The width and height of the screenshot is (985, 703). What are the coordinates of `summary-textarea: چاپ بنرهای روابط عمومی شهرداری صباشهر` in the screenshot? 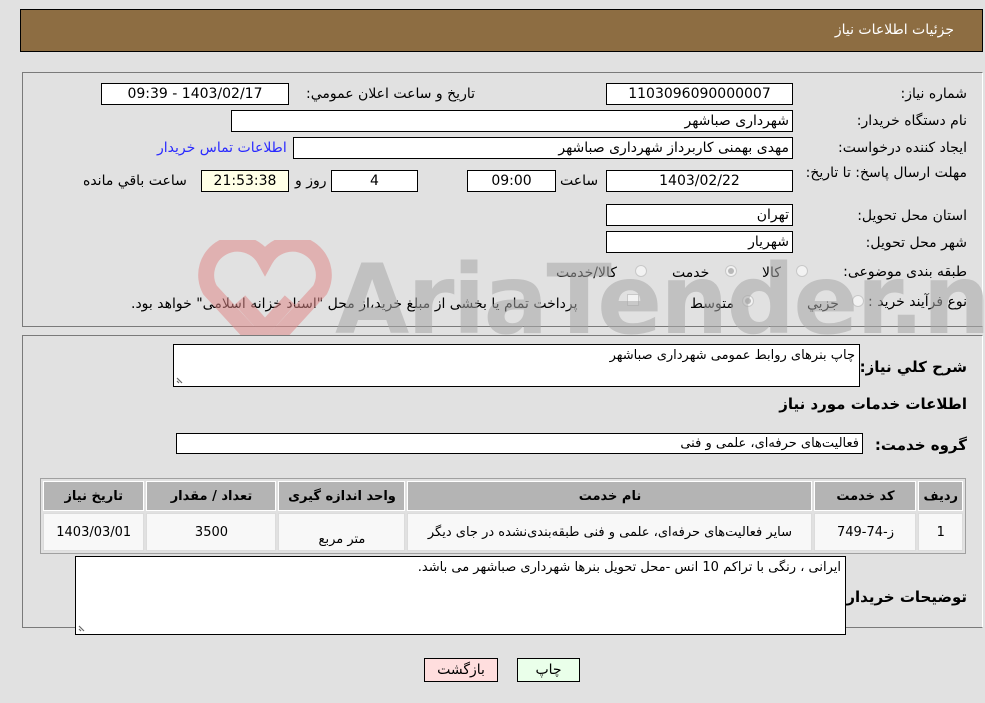 It's located at (516, 365).